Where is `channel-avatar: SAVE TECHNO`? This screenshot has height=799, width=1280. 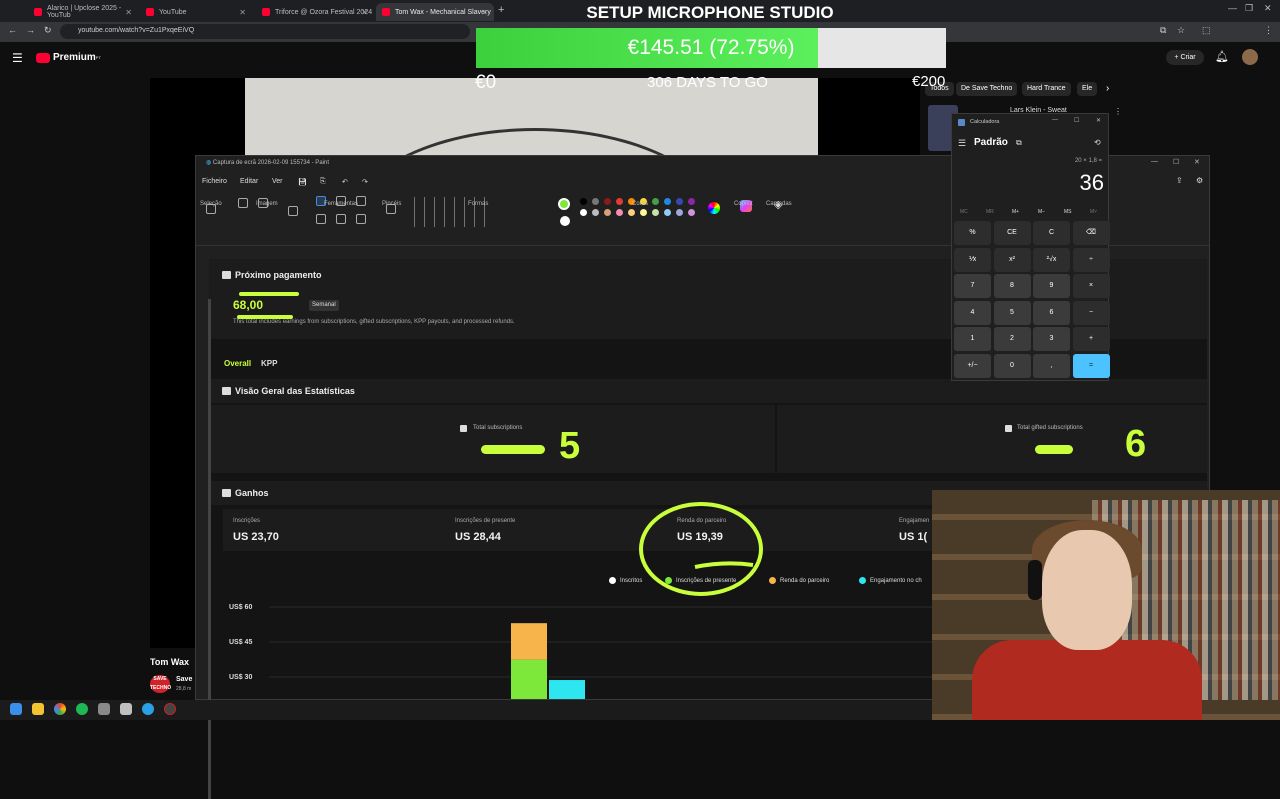 channel-avatar: SAVE TECHNO is located at coordinates (160, 684).